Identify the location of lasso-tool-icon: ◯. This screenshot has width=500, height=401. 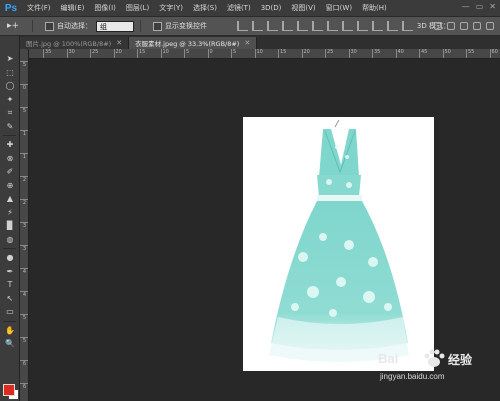
(10, 86).